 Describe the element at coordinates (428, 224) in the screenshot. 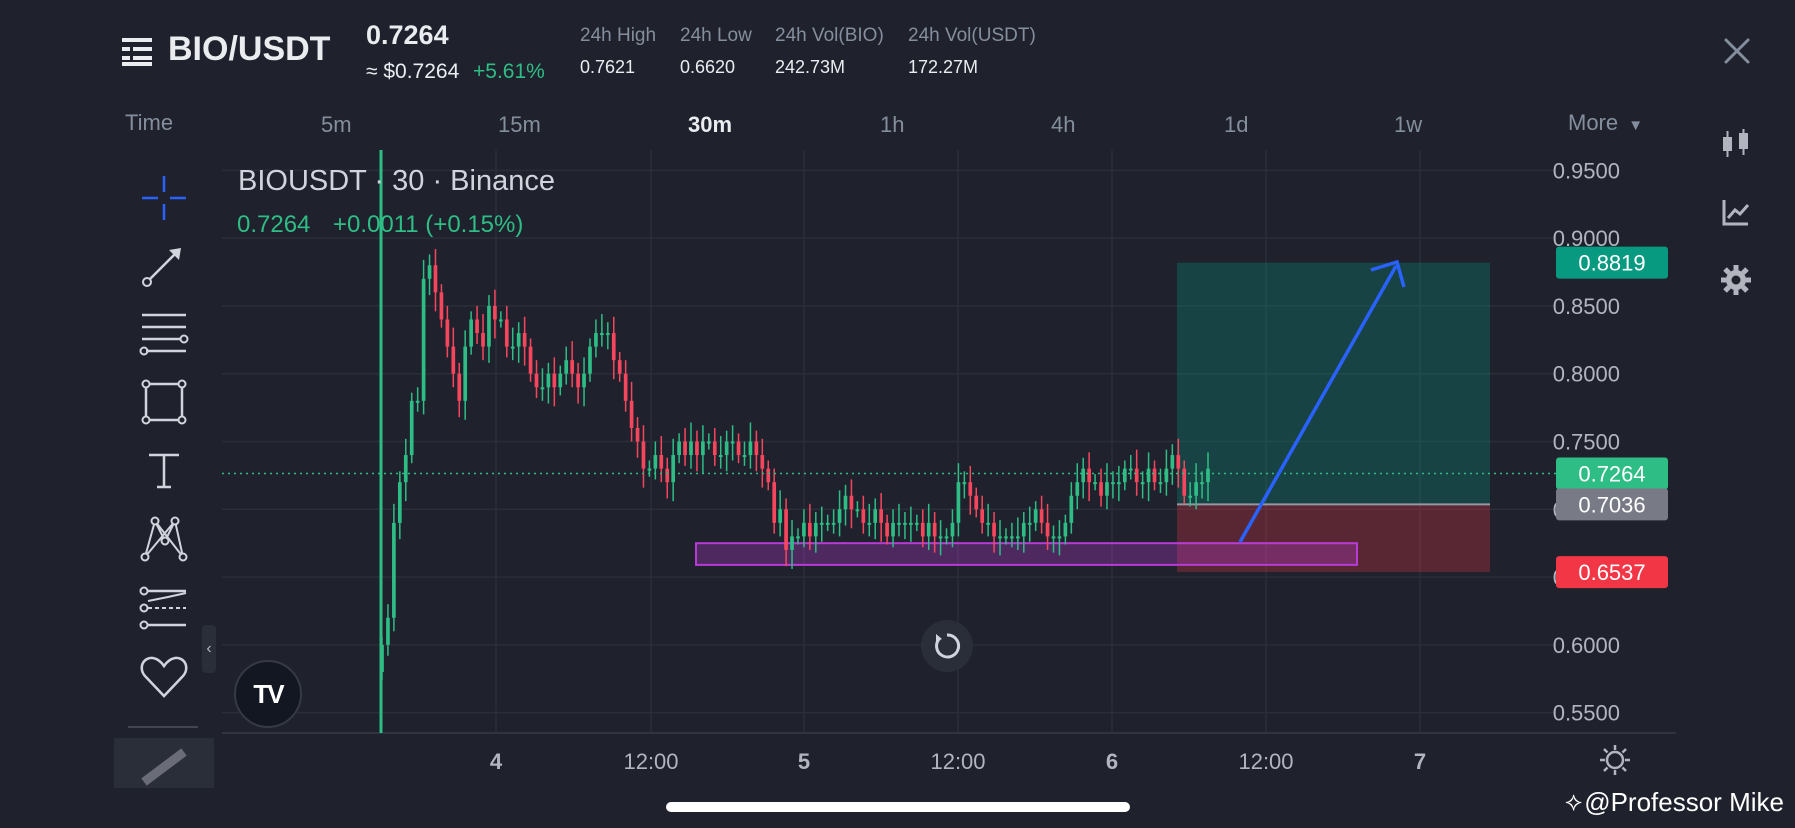

I see `chart-change: +0.0011 (+0.15%)` at that location.